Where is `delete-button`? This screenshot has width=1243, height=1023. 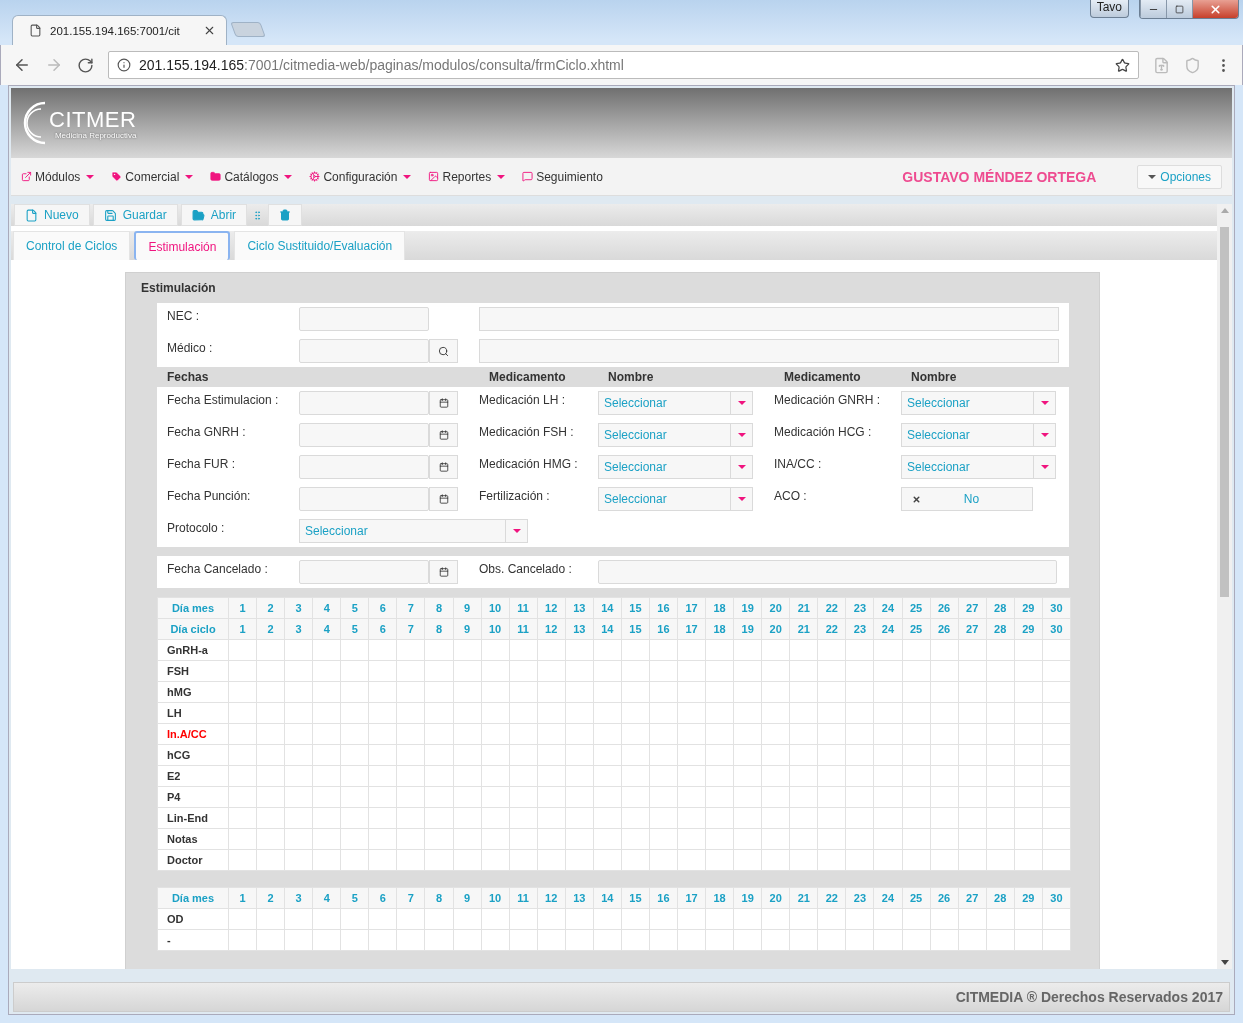
delete-button is located at coordinates (285, 215).